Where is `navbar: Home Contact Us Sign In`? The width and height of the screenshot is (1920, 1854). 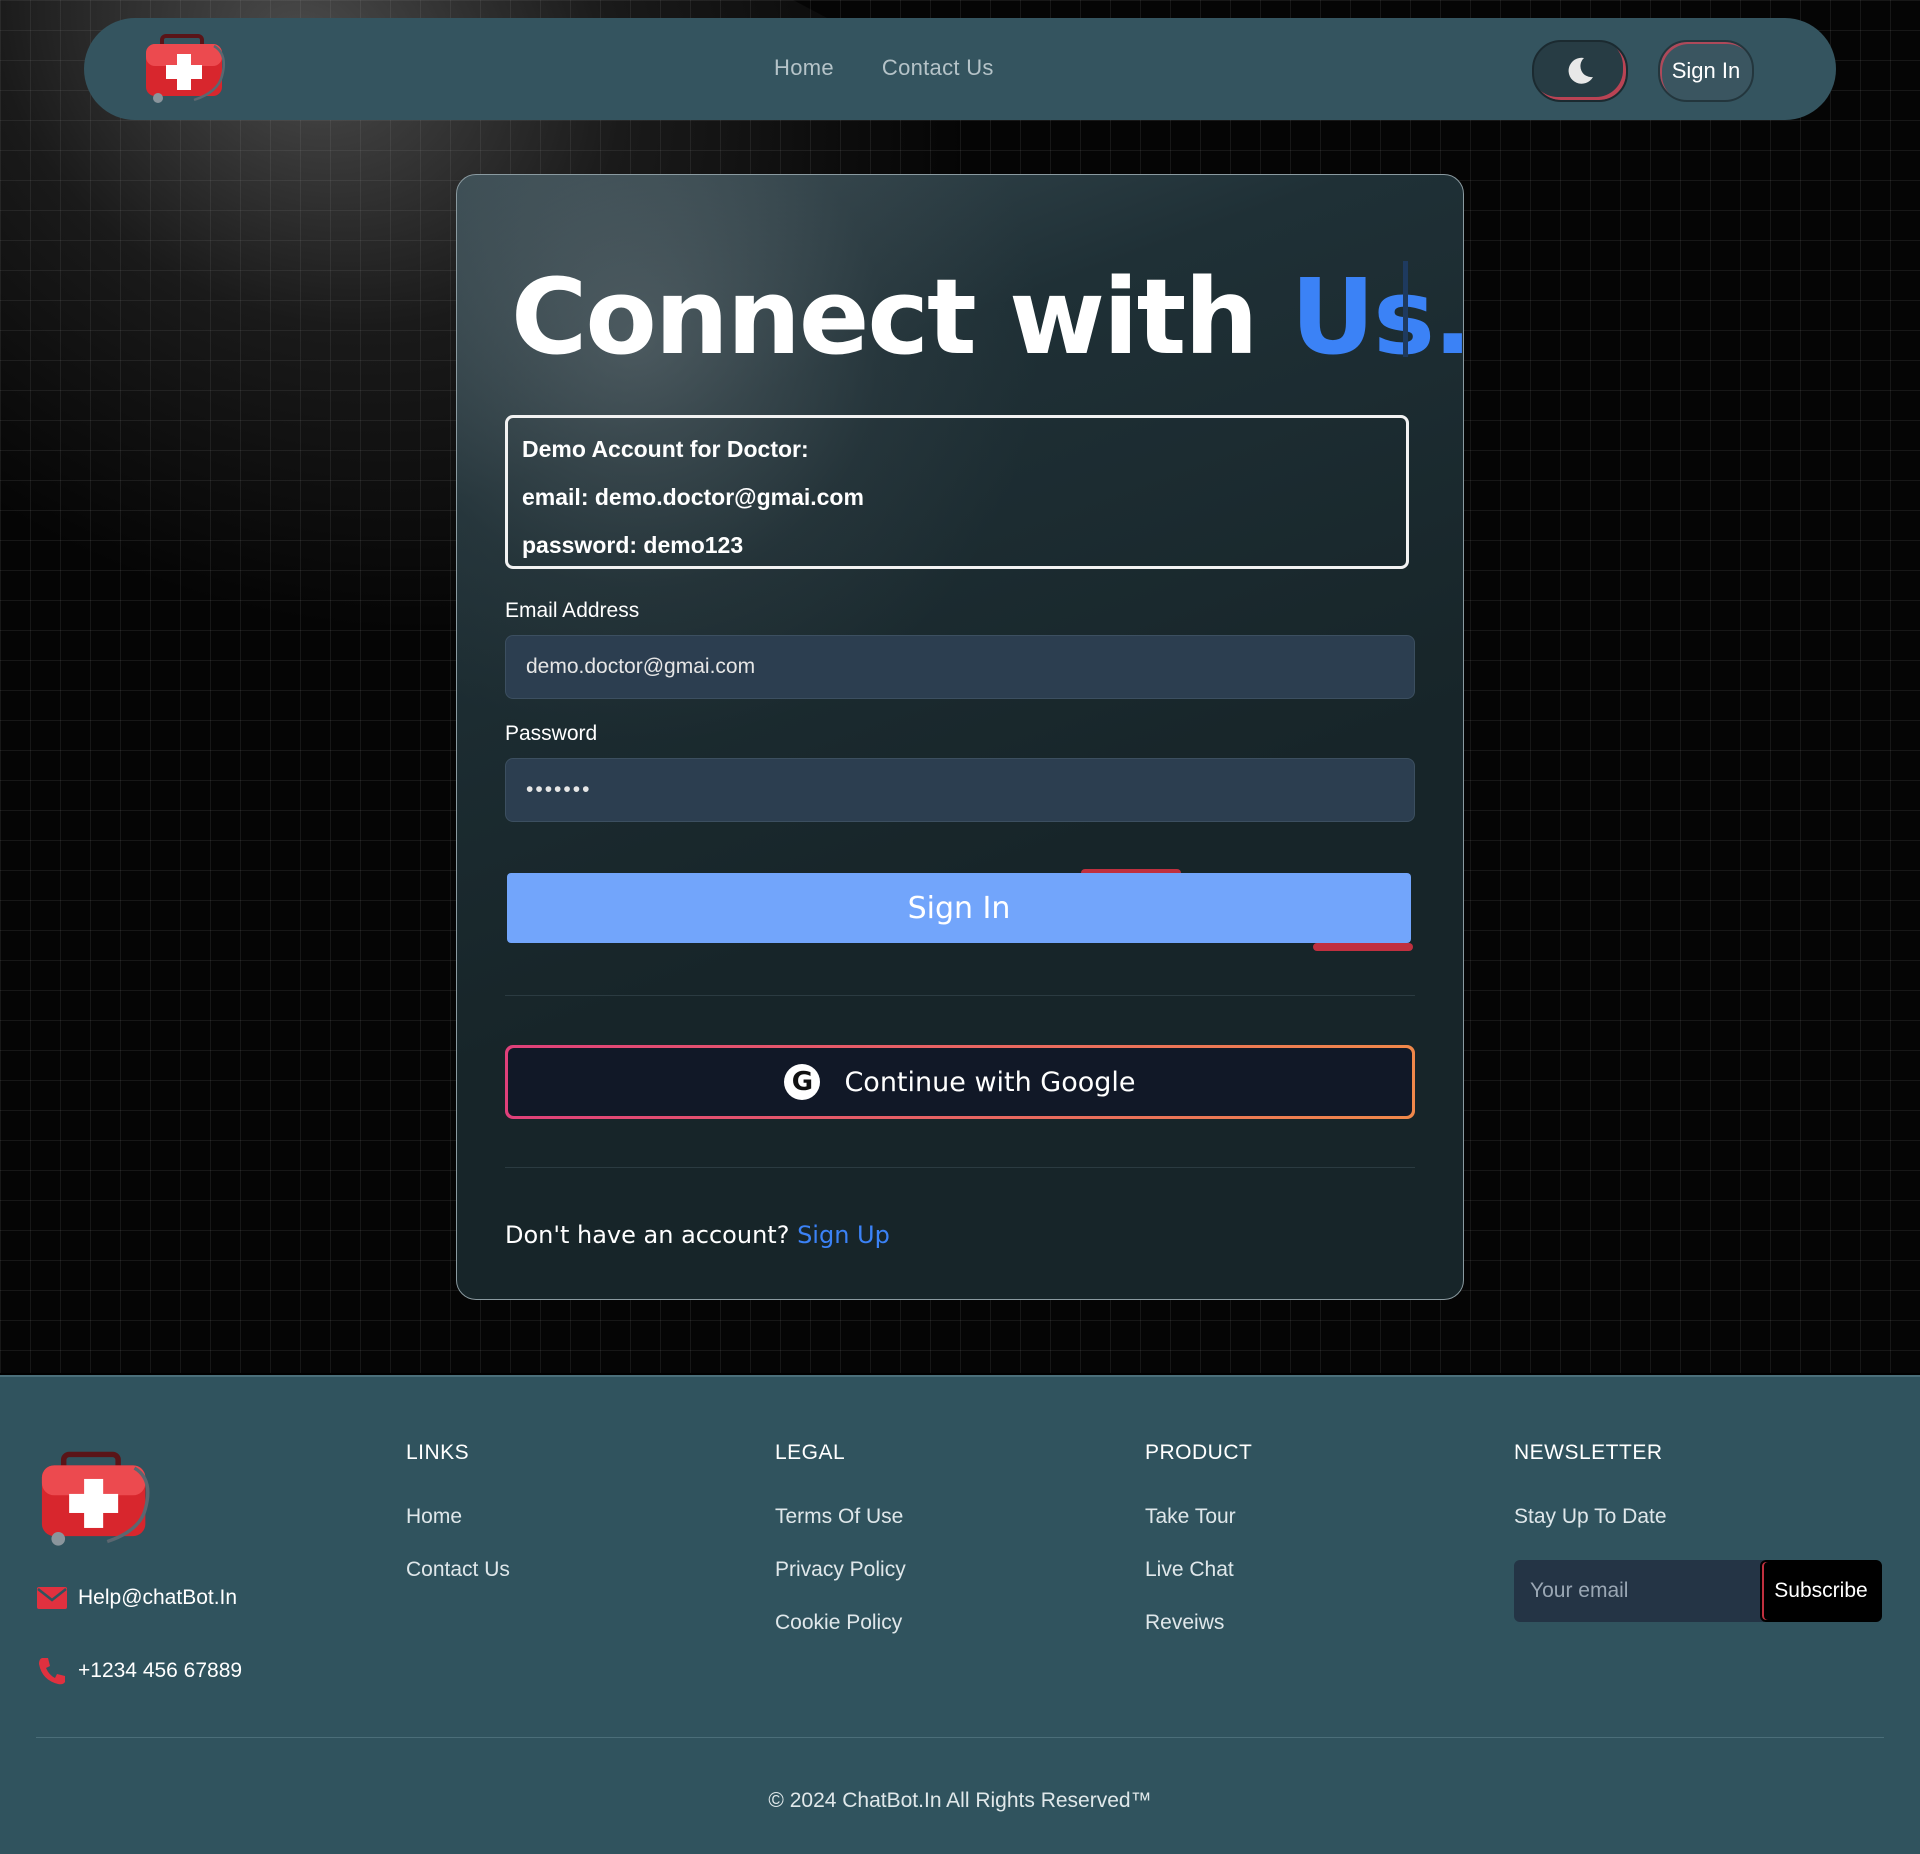
navbar: Home Contact Us Sign In is located at coordinates (960, 69).